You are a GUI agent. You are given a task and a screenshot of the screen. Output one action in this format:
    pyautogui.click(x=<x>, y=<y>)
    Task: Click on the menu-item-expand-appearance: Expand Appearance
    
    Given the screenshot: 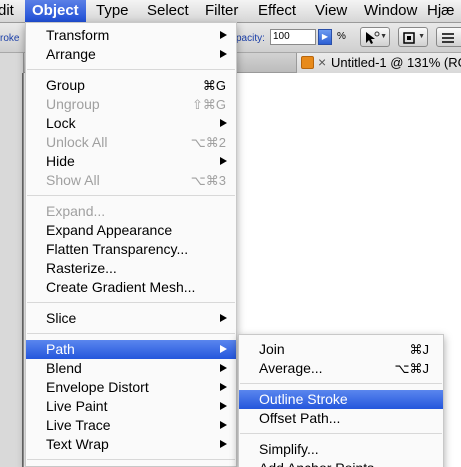 What is the action you would take?
    pyautogui.click(x=131, y=230)
    